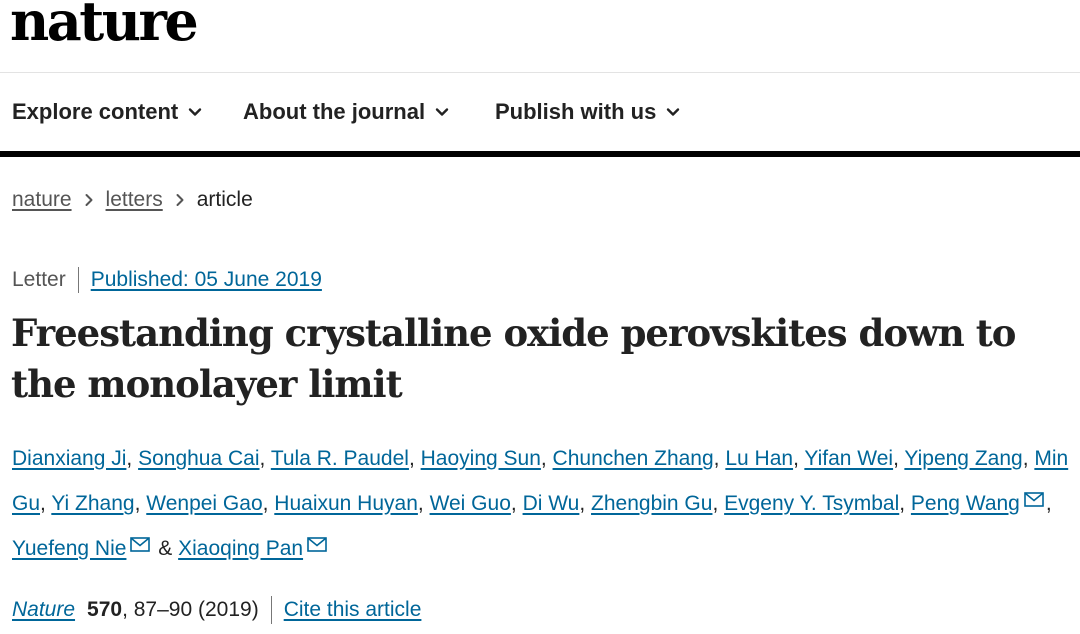 The image size is (1080, 634). What do you see at coordinates (69, 548) in the screenshot?
I see `author-link: Yuefeng Nie` at bounding box center [69, 548].